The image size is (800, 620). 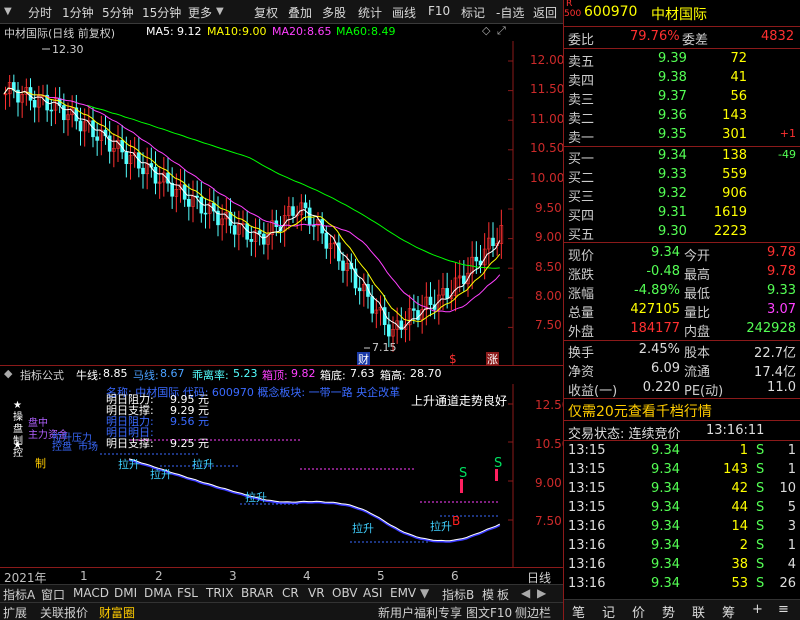 What do you see at coordinates (665, 368) in the screenshot?
I see `quote-value: 6.09` at bounding box center [665, 368].